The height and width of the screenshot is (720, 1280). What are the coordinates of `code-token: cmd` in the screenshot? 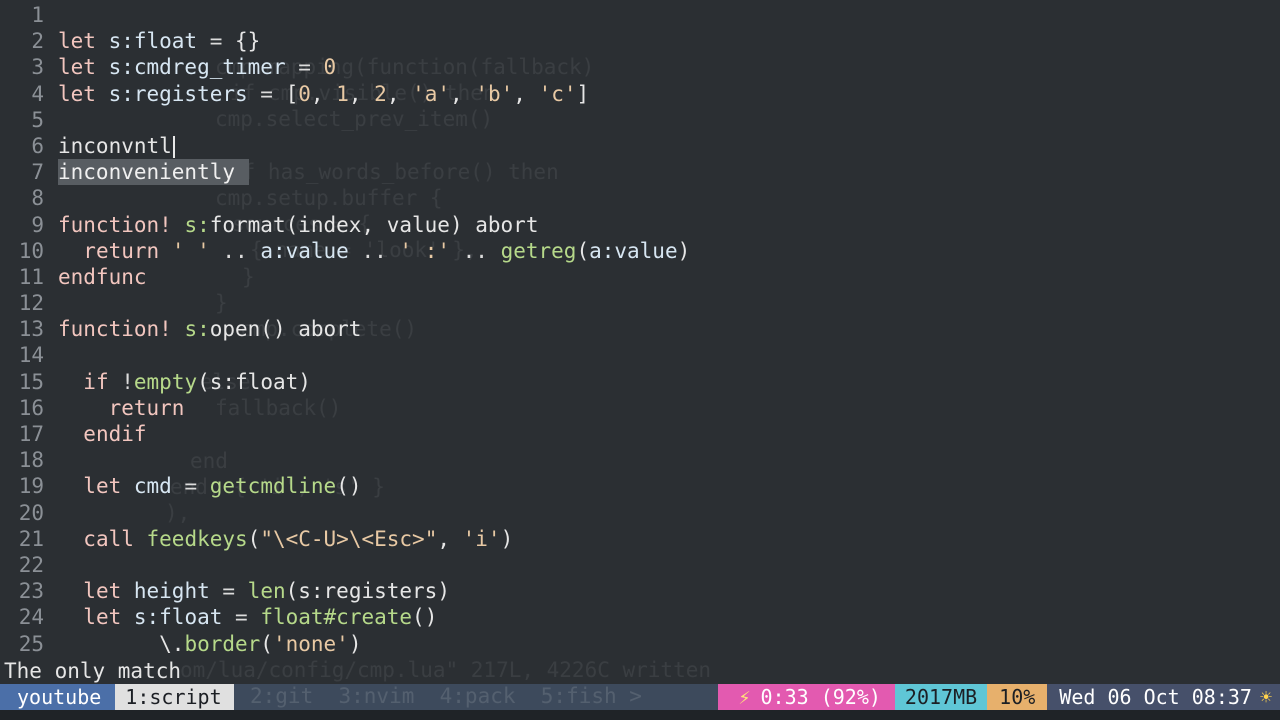 It's located at (152, 486).